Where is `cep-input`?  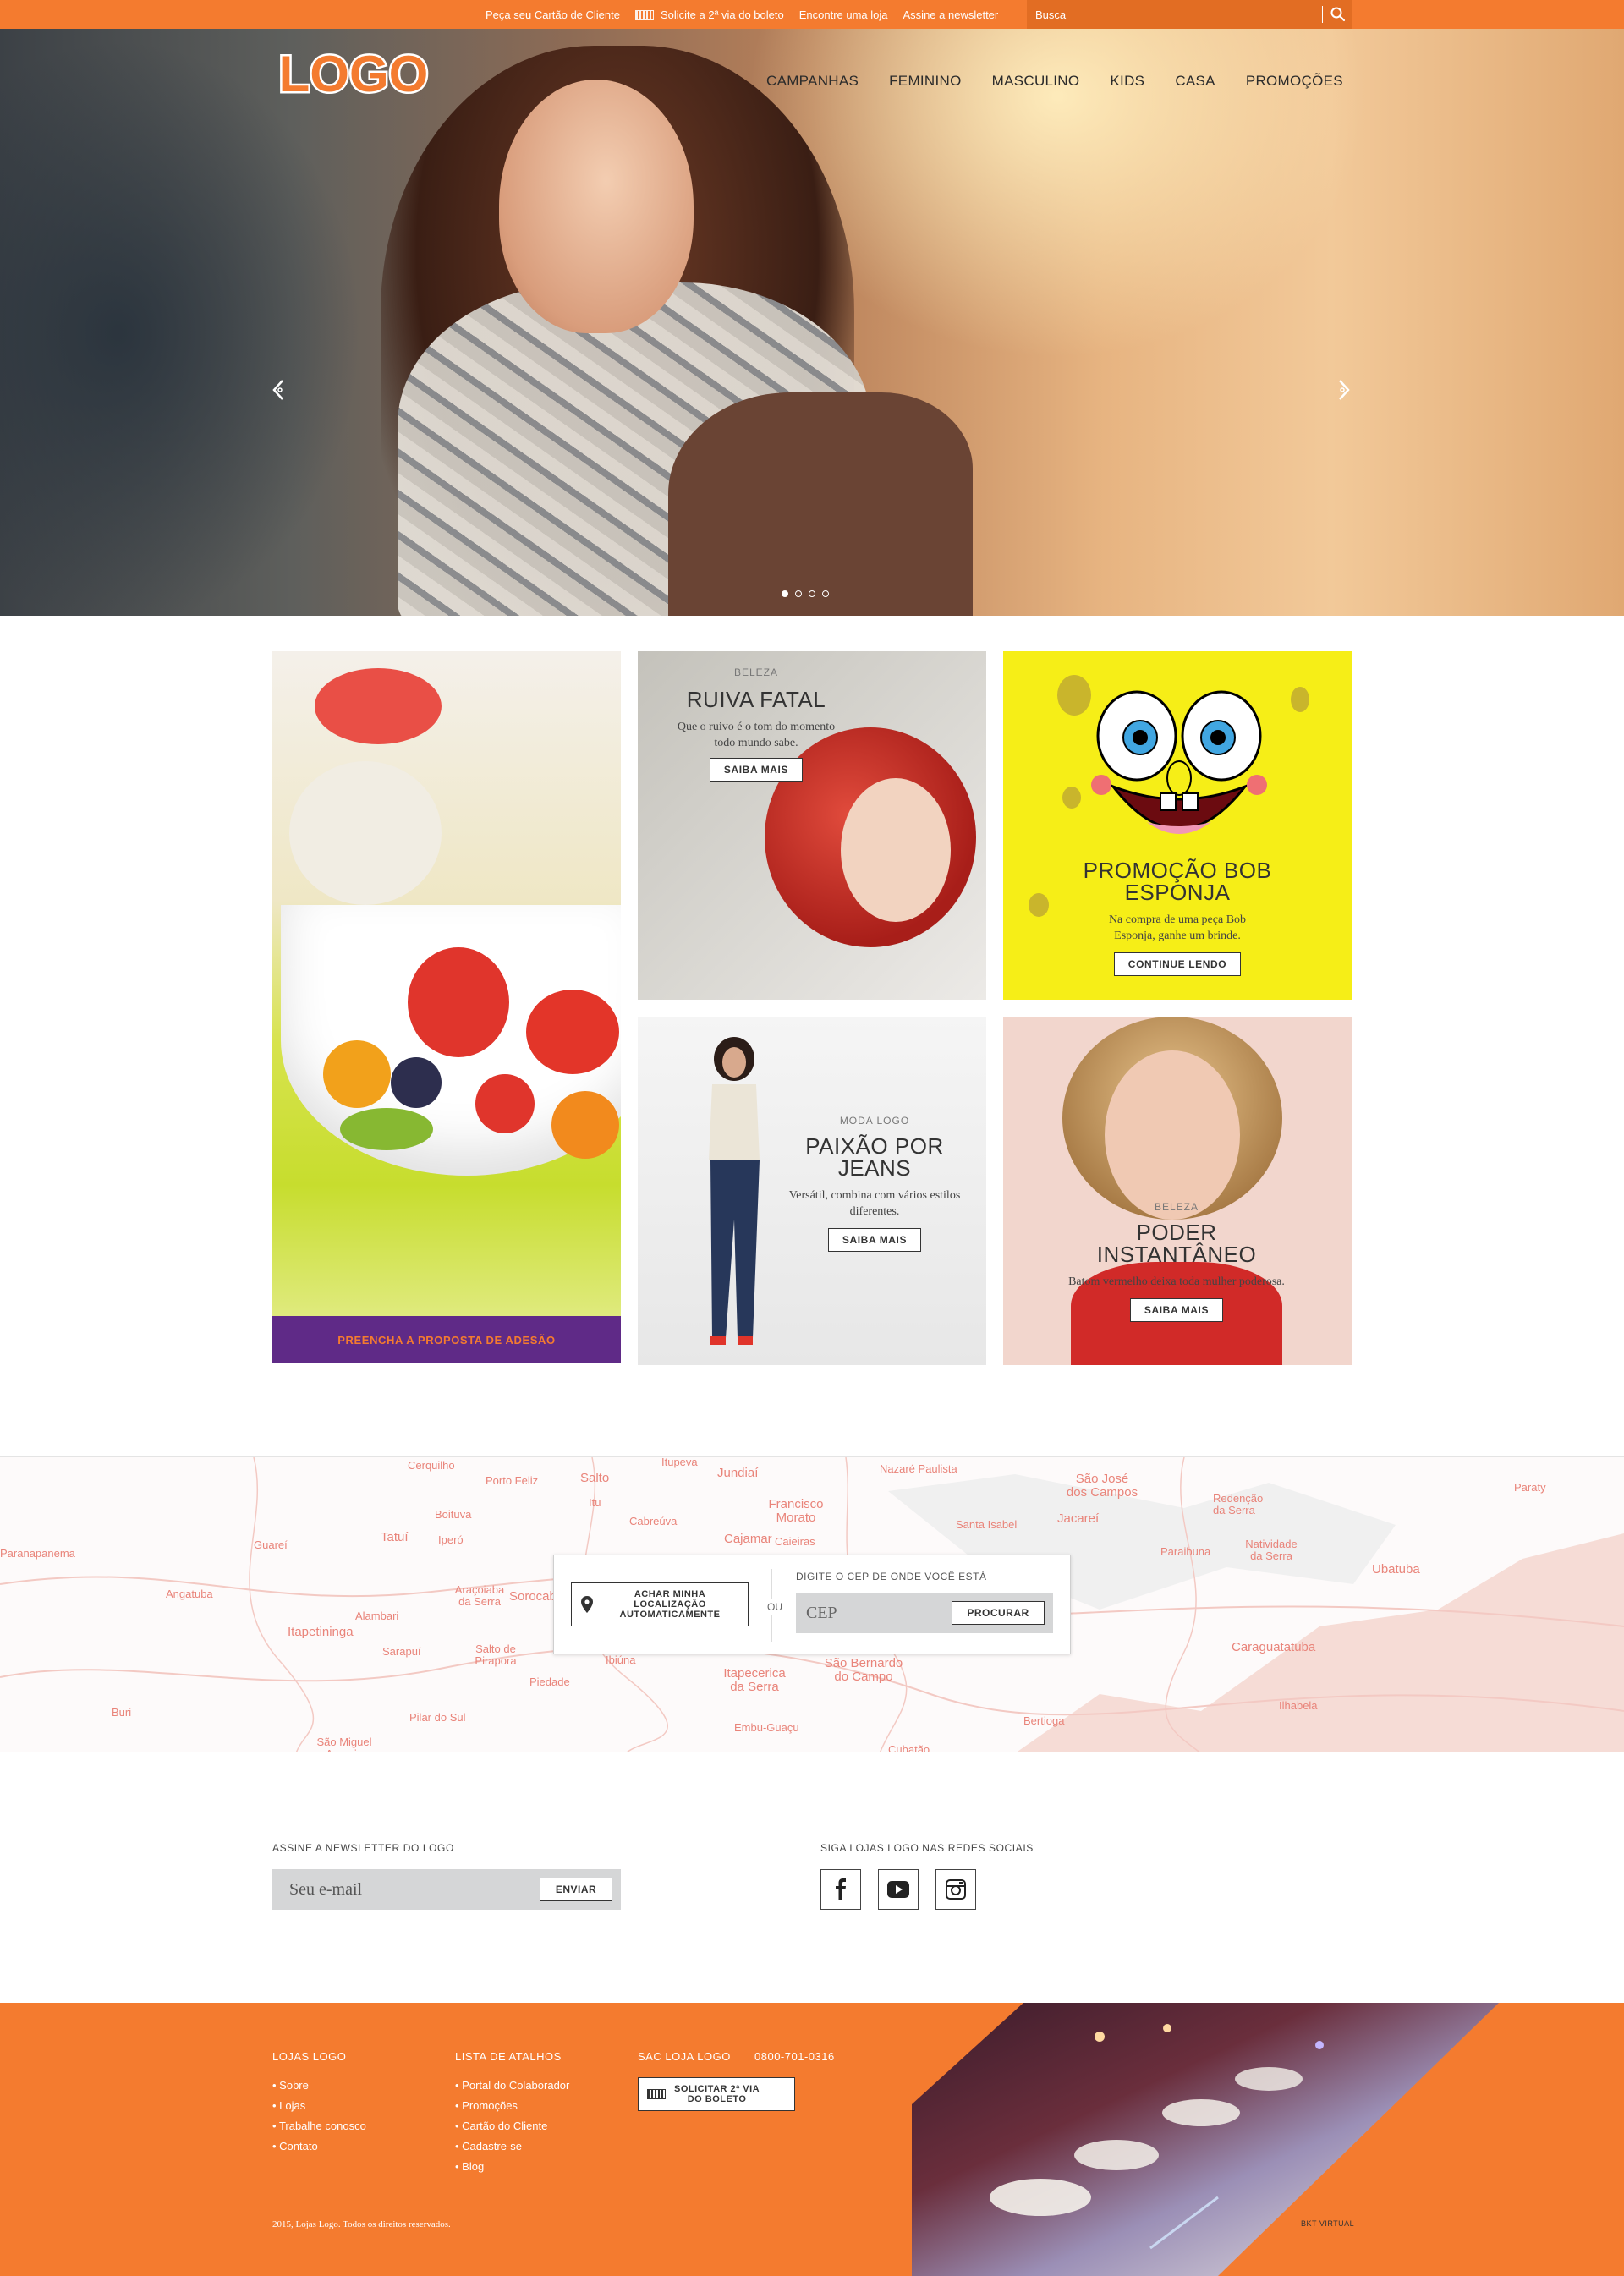 cep-input is located at coordinates (869, 1613).